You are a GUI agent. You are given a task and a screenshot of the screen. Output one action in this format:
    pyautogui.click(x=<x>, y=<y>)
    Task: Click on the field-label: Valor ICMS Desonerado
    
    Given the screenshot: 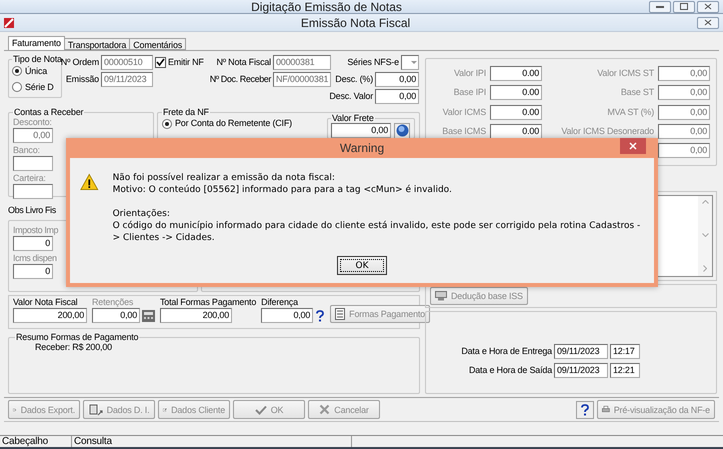 What is the action you would take?
    pyautogui.click(x=607, y=131)
    